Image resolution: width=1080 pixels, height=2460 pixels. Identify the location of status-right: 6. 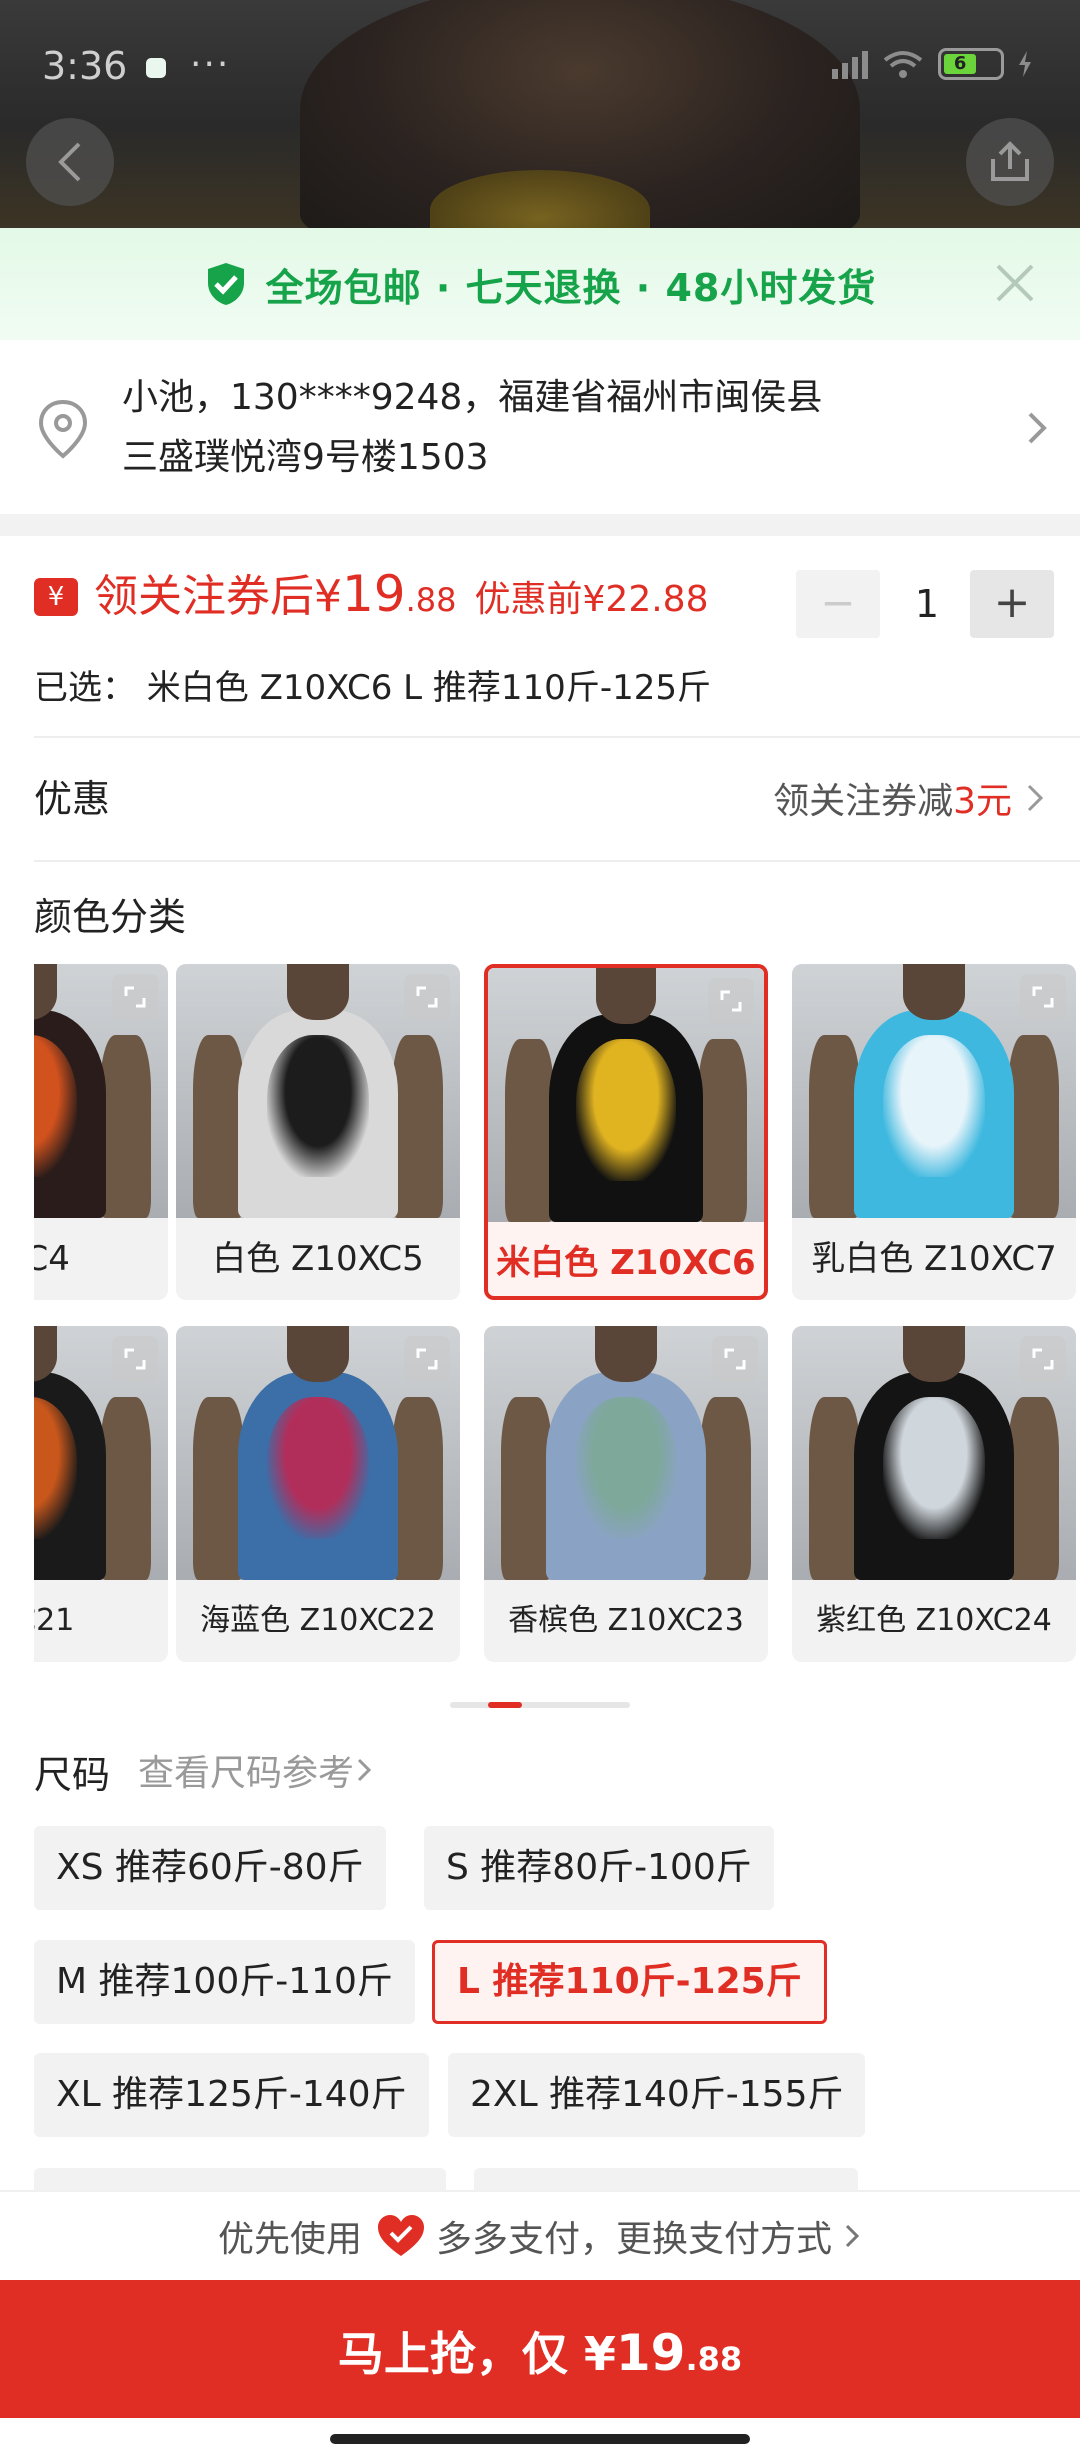
(932, 64).